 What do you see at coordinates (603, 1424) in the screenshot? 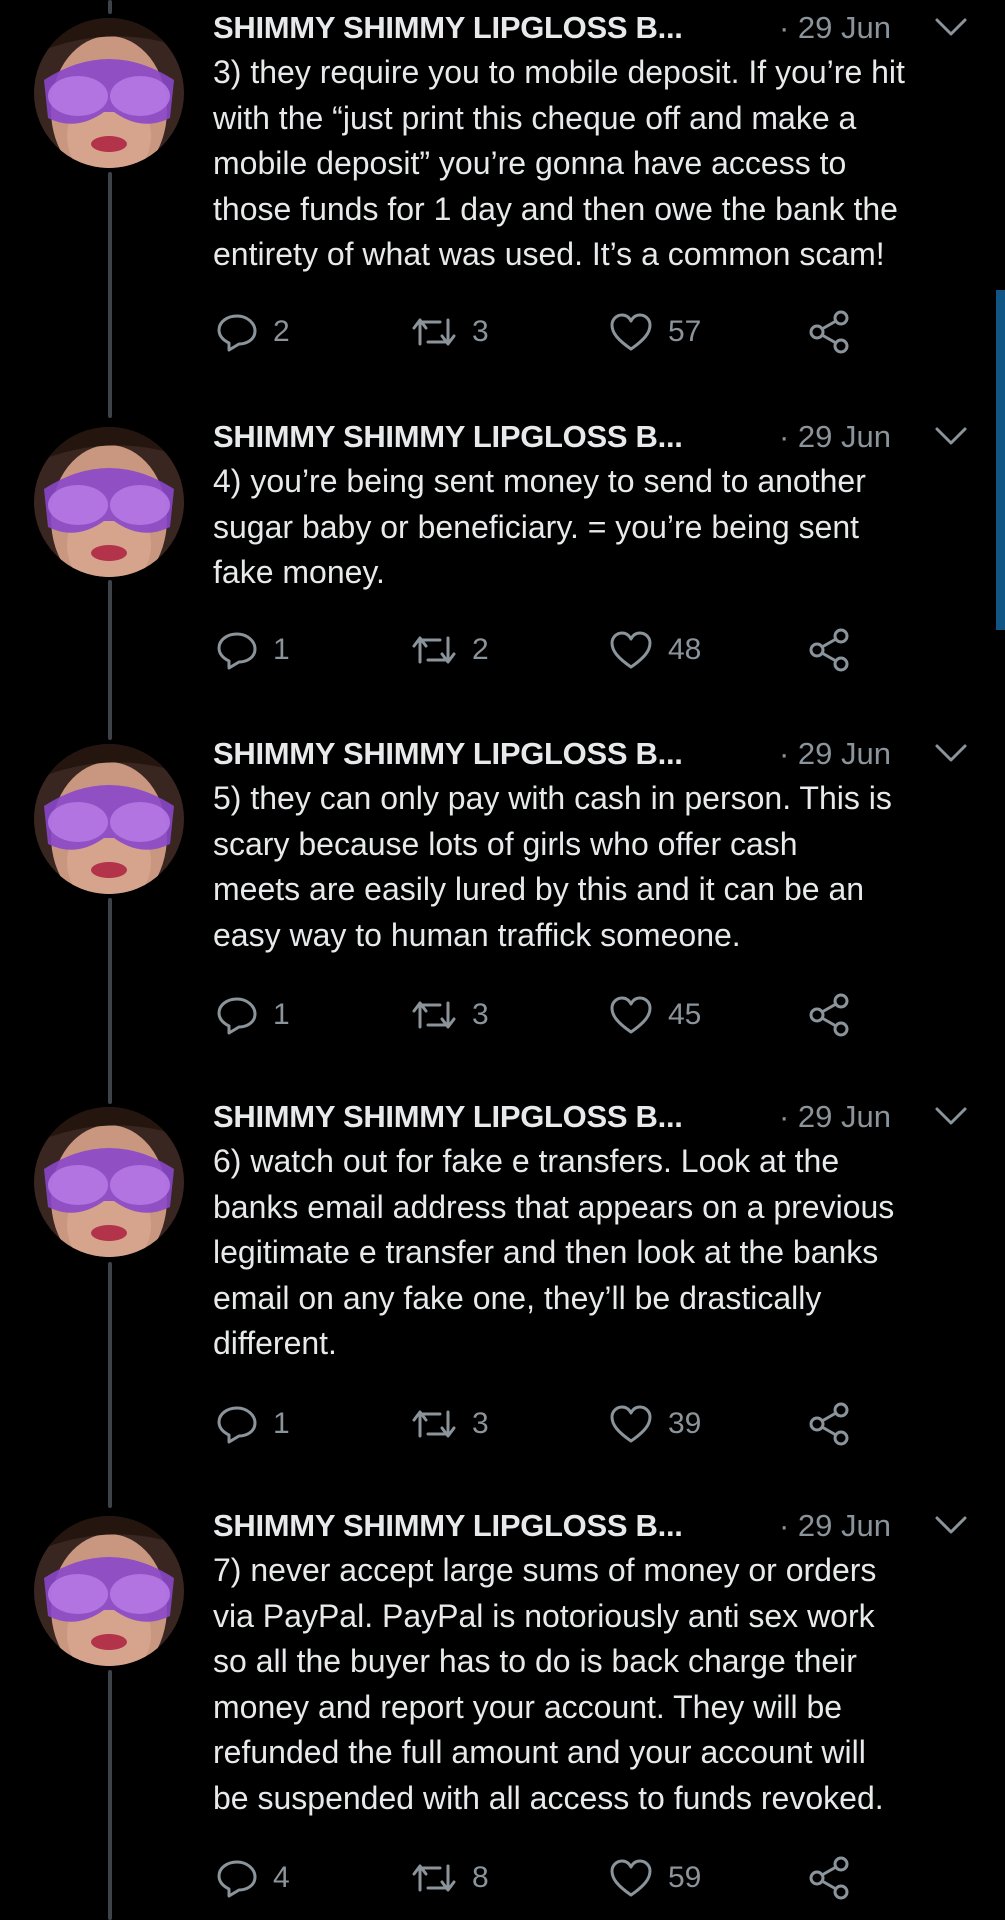
I see `action-bar: 1 3 39` at bounding box center [603, 1424].